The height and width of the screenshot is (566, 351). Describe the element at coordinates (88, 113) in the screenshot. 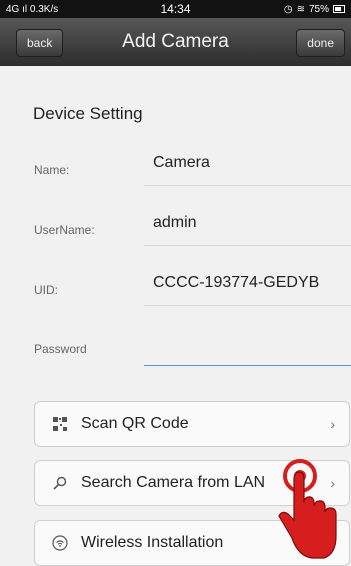

I see `section-title: Device Setting` at that location.